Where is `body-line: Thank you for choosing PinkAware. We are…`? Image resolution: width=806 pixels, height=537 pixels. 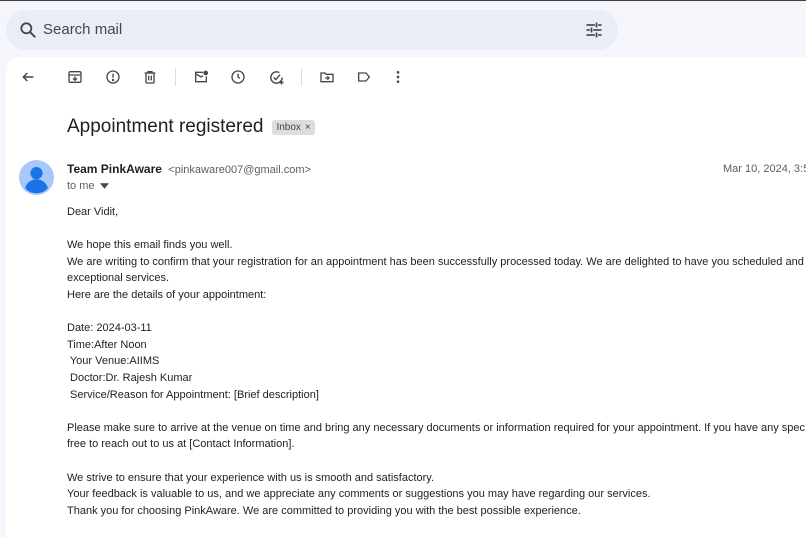
body-line: Thank you for choosing PinkAware. We are… is located at coordinates (324, 510).